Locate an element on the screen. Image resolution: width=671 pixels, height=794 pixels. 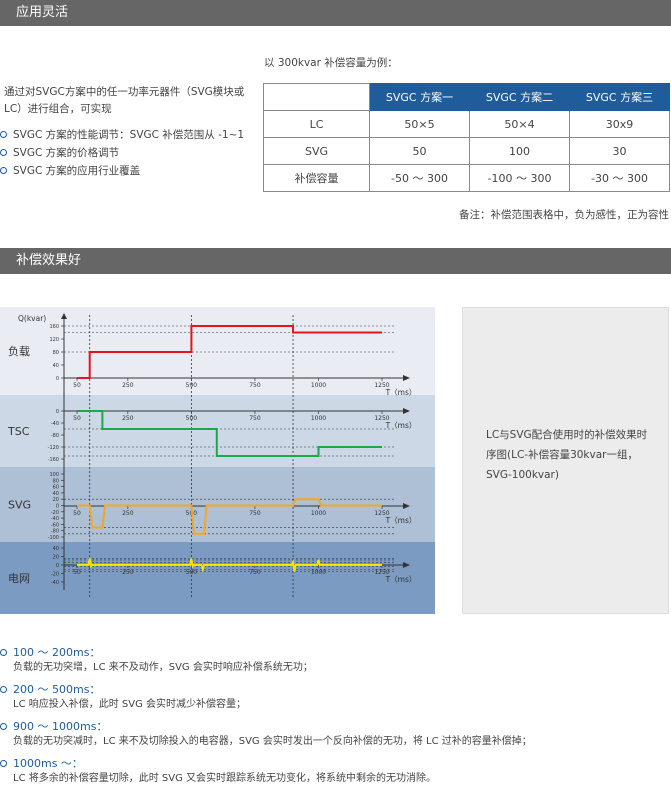
table-note: 备注：补偿范围表格中，负为感性，正为容性 is located at coordinates (564, 215).